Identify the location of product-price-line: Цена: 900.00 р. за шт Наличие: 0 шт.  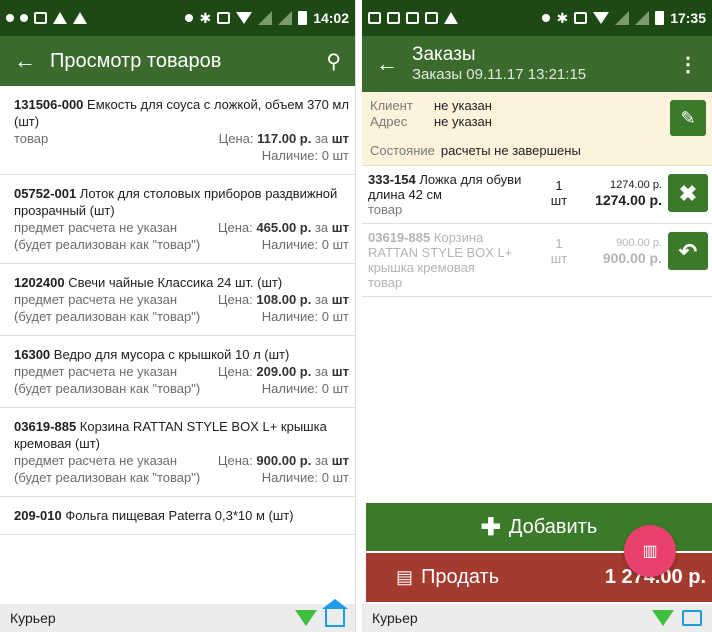
(283, 469).